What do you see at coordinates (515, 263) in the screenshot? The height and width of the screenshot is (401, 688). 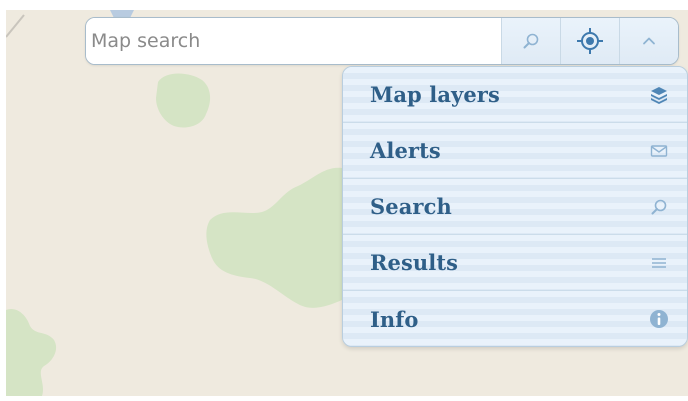 I see `menu-item-results: Results` at bounding box center [515, 263].